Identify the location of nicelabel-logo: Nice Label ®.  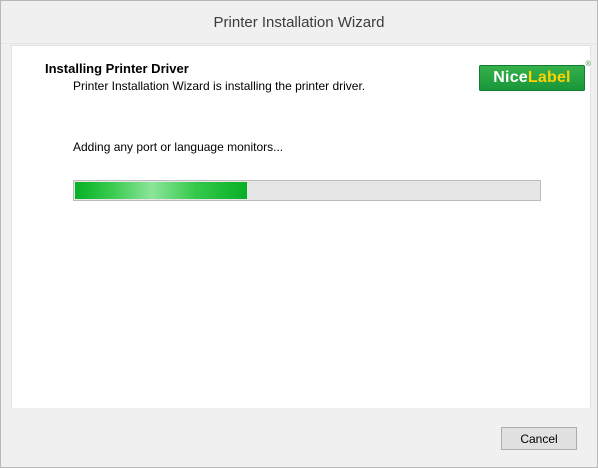
(535, 76).